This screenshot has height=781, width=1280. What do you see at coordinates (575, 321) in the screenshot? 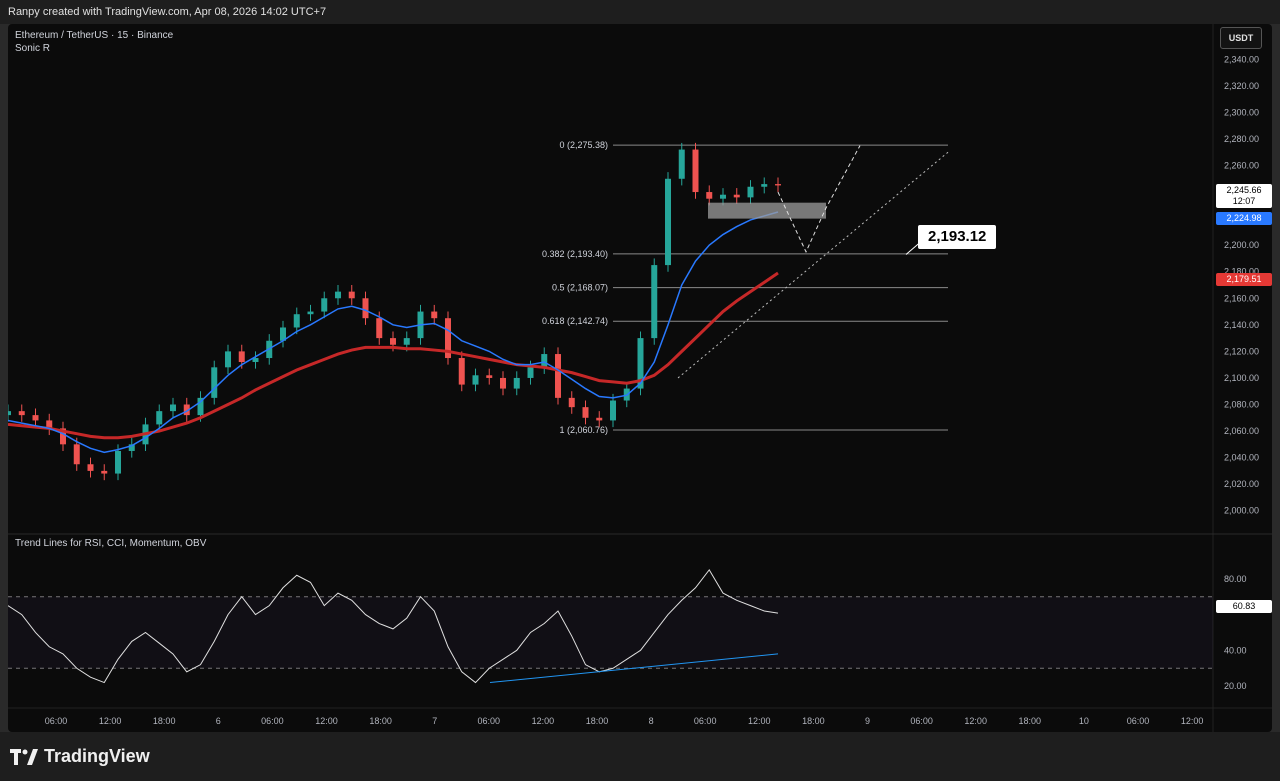
I see `fib-level-label: 0.618 (2,142.74)` at bounding box center [575, 321].